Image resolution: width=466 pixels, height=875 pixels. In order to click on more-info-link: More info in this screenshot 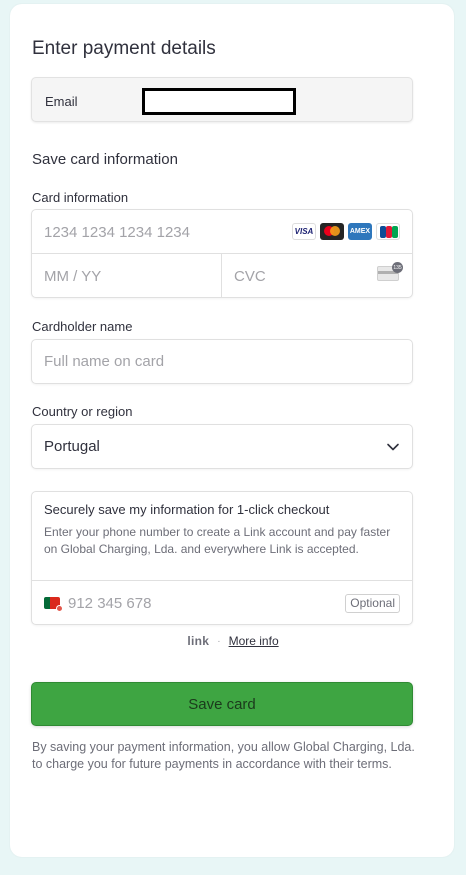, I will do `click(254, 641)`.